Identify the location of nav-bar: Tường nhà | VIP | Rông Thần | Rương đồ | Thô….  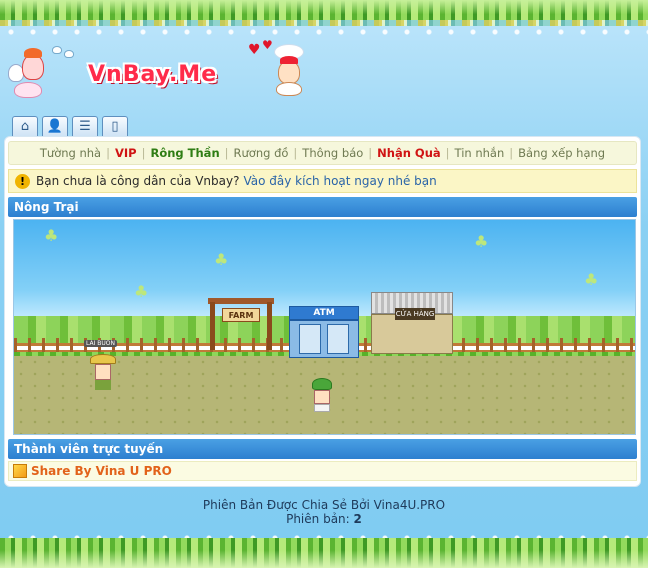
(322, 153).